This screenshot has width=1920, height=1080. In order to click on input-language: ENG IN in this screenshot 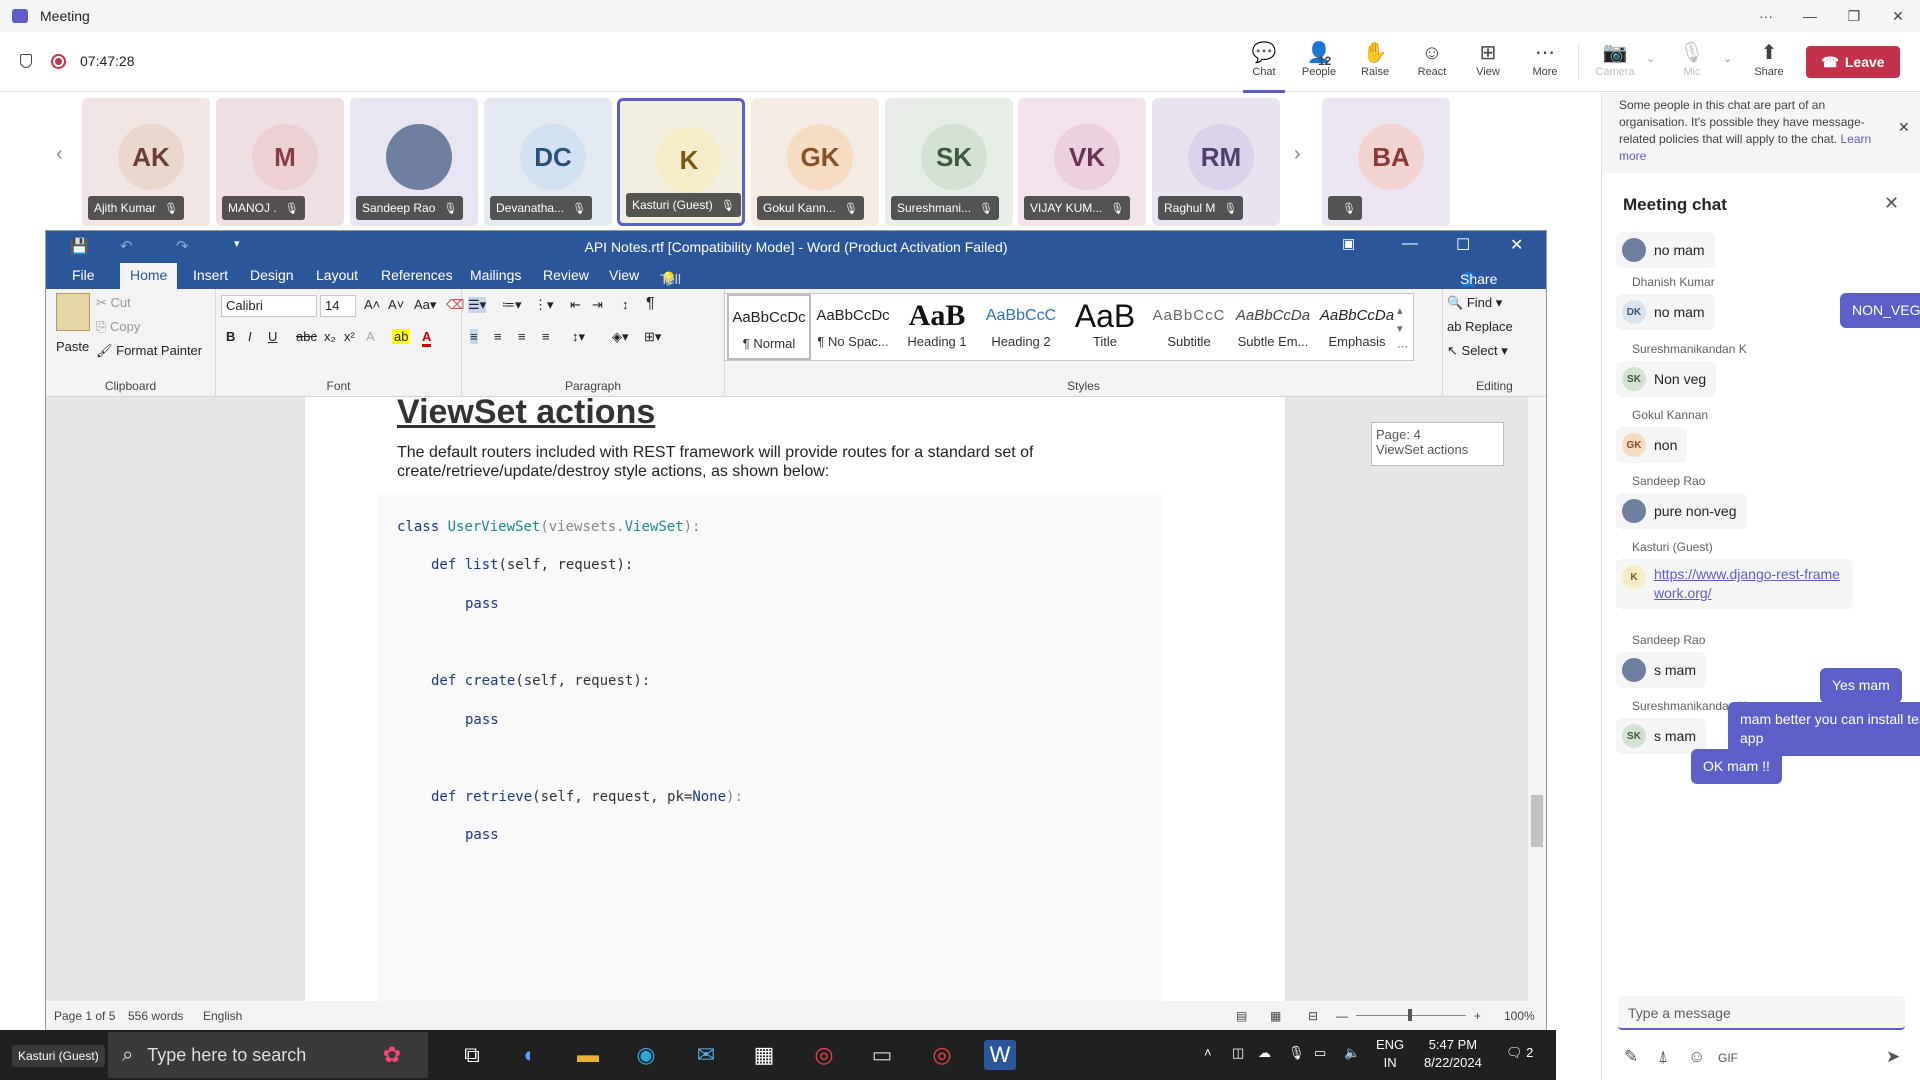, I will do `click(1390, 1054)`.